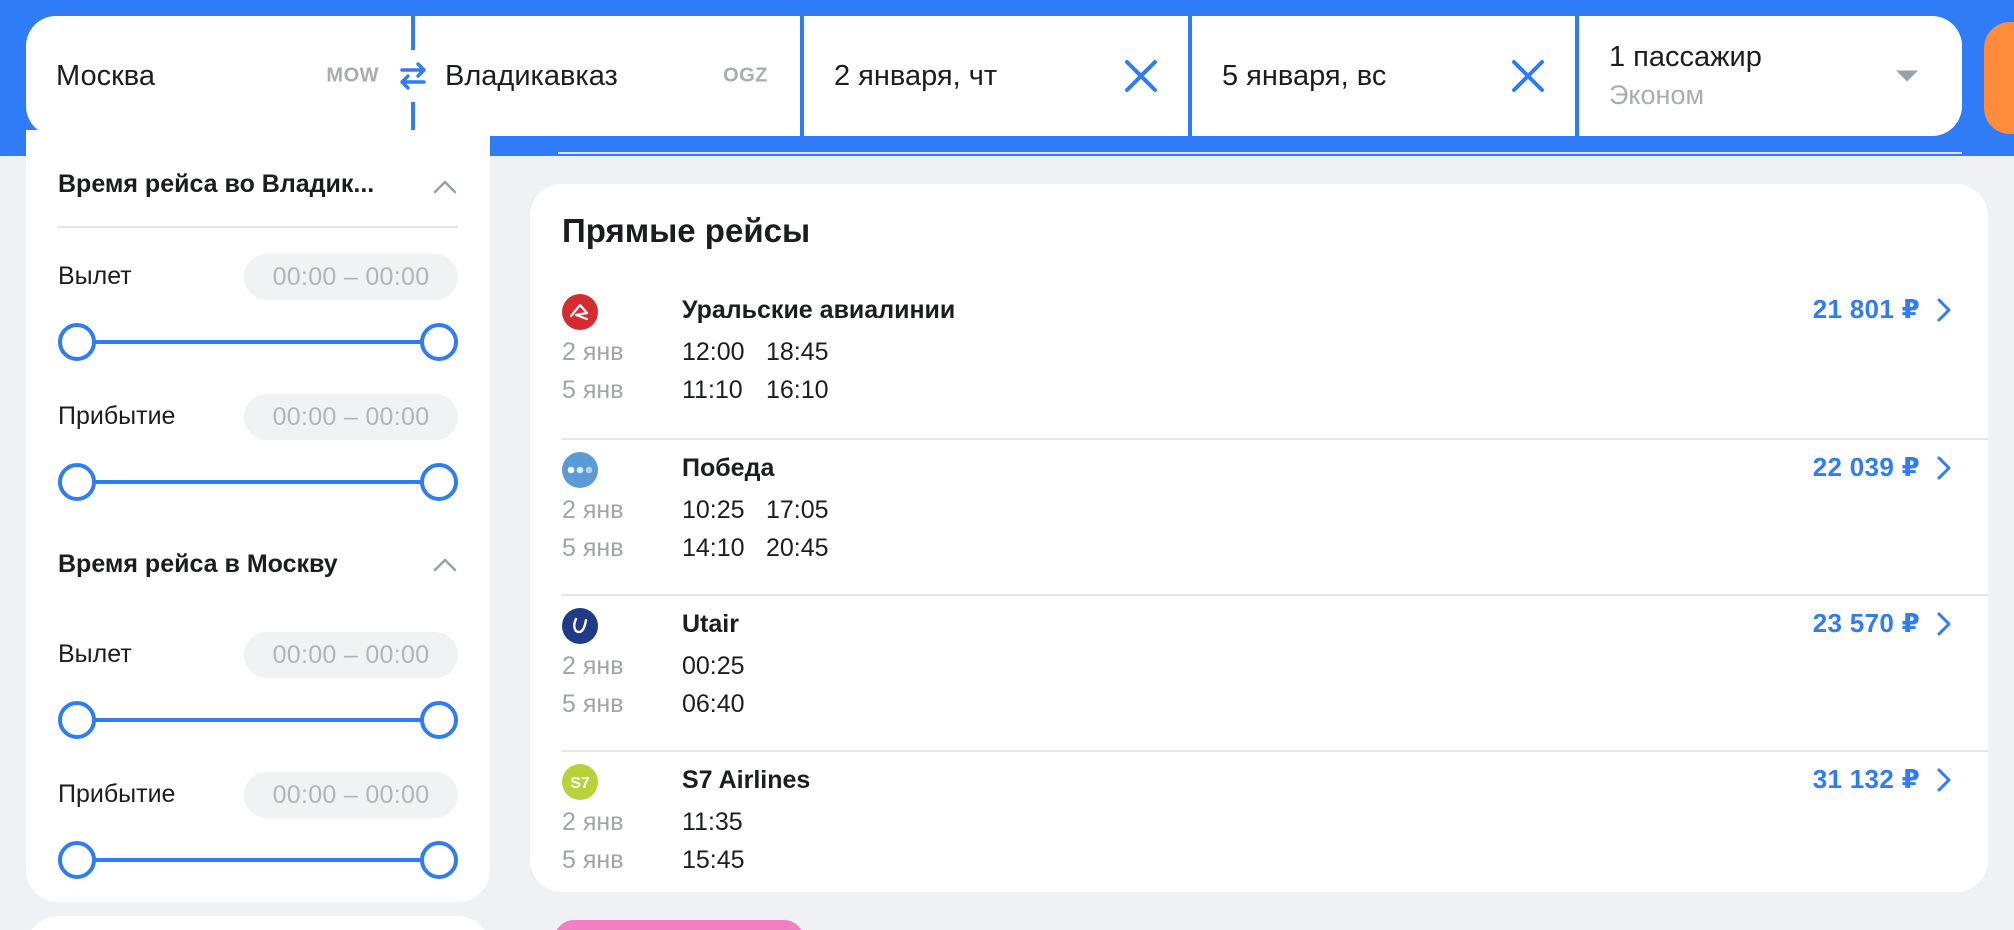  What do you see at coordinates (1657, 95) in the screenshot?
I see `cabin-class: Эконом` at bounding box center [1657, 95].